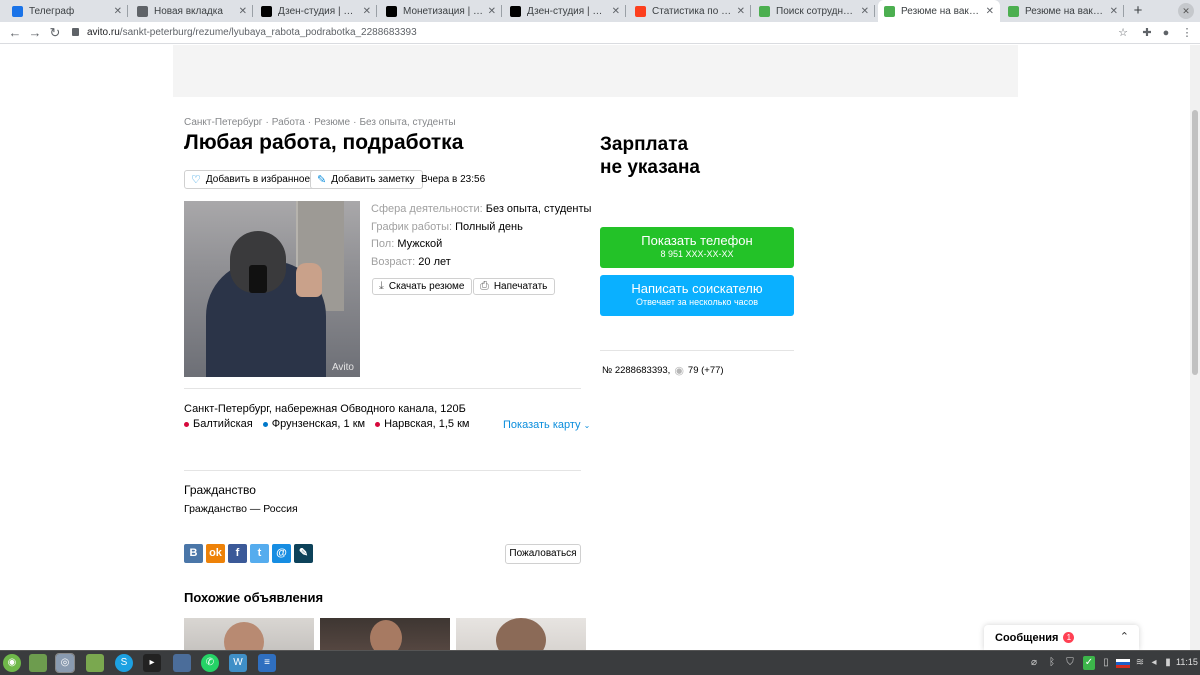 The width and height of the screenshot is (1200, 675). I want to click on extensions-icon: ✚, so click(1147, 33).